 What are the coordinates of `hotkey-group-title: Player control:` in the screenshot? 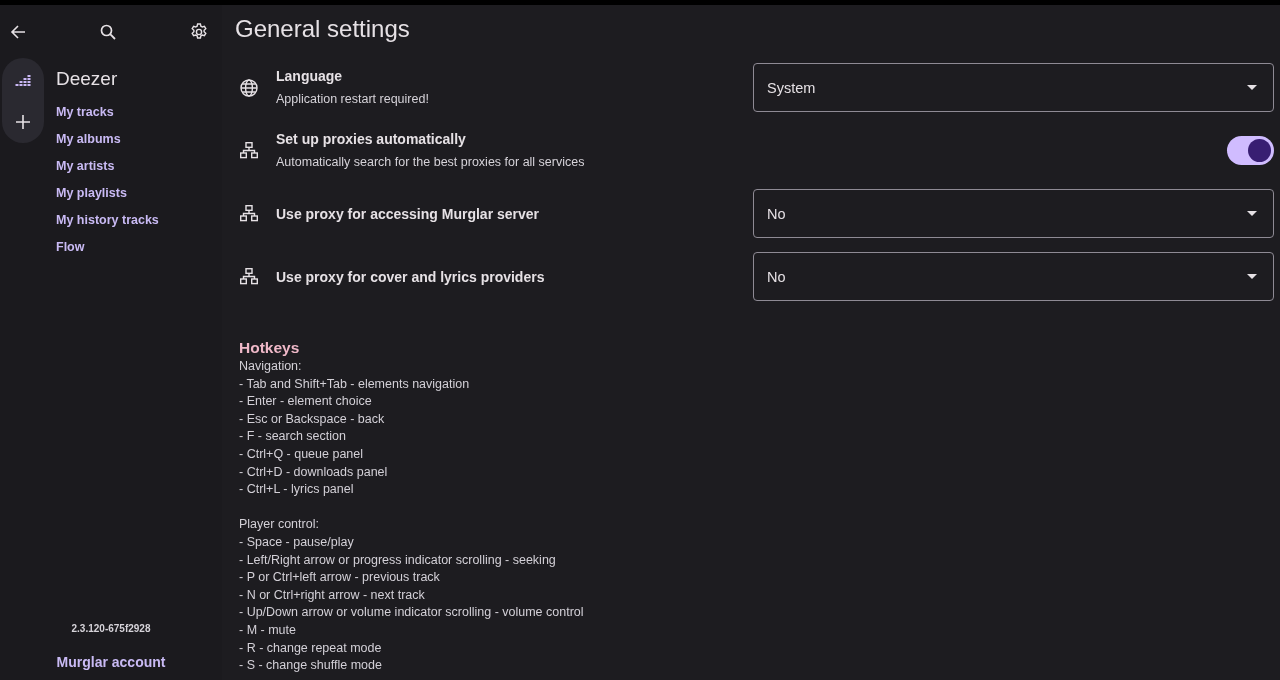 It's located at (279, 525).